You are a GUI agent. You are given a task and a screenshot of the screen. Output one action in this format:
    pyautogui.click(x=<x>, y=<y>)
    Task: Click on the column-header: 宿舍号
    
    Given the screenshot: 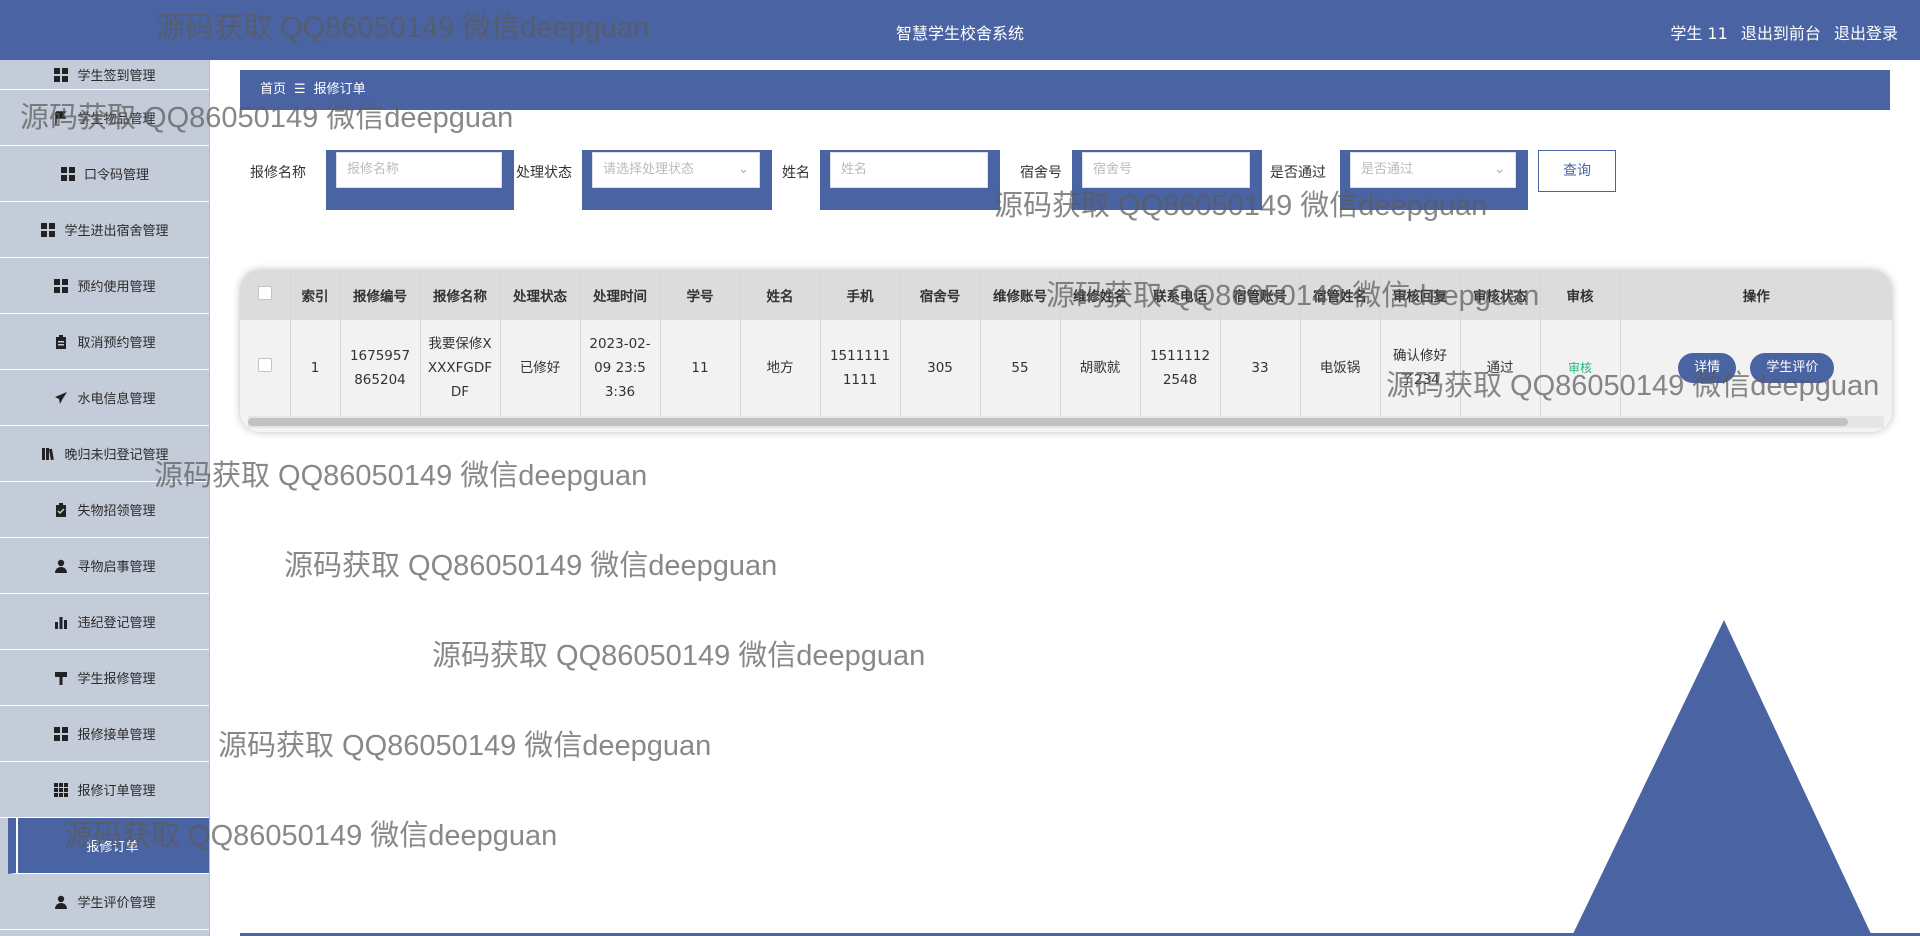 What is the action you would take?
    pyautogui.click(x=940, y=295)
    